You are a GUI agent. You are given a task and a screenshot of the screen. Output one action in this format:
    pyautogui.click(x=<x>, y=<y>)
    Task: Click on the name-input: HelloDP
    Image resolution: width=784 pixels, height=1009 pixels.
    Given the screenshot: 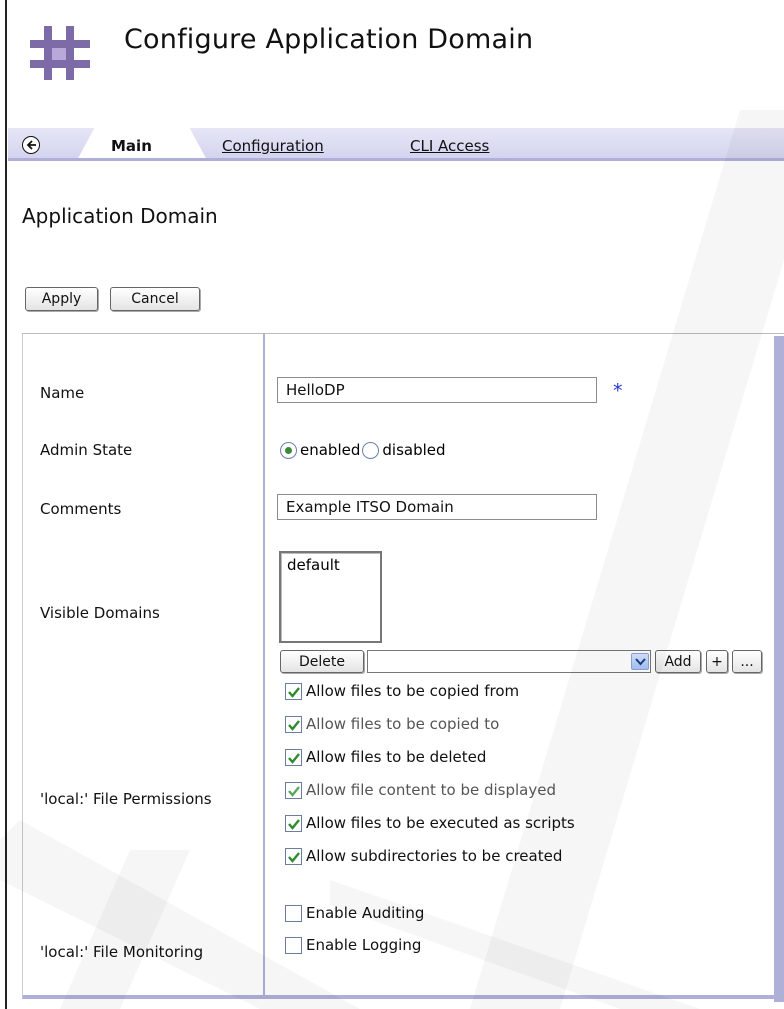 What is the action you would take?
    pyautogui.click(x=437, y=390)
    